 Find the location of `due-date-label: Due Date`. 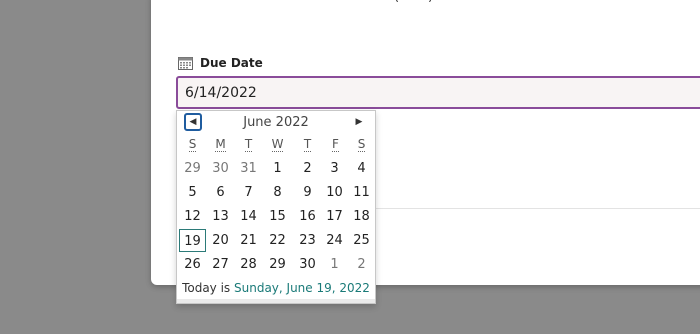

due-date-label: Due Date is located at coordinates (220, 63).